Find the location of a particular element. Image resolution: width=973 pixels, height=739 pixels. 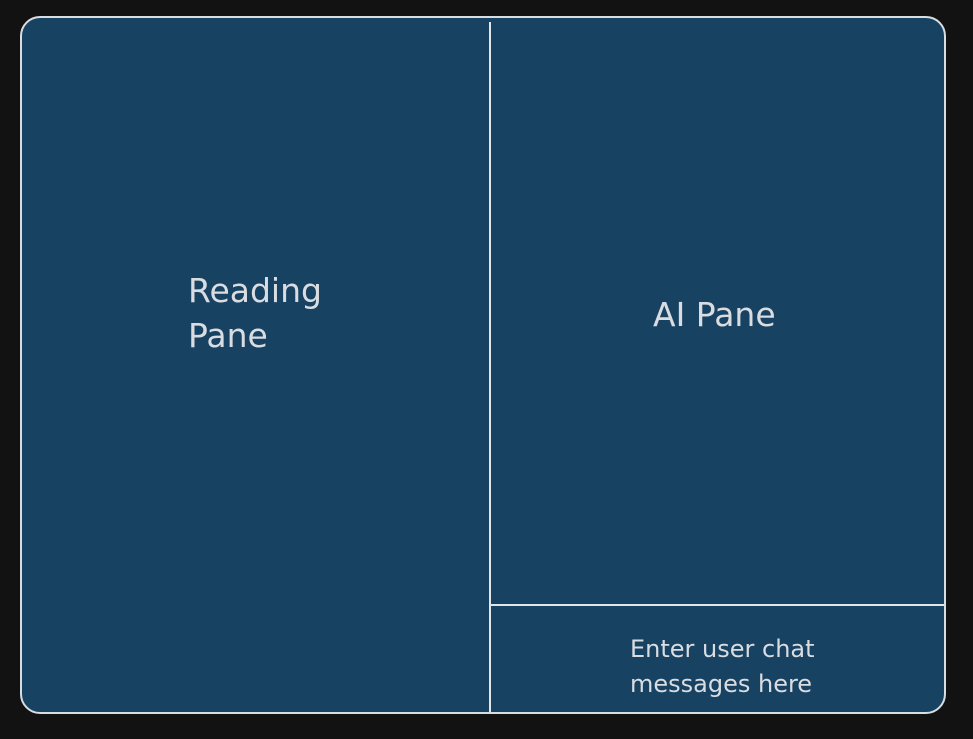

chat-input-placeholder: Enter user chat messages here is located at coordinates (722, 666).